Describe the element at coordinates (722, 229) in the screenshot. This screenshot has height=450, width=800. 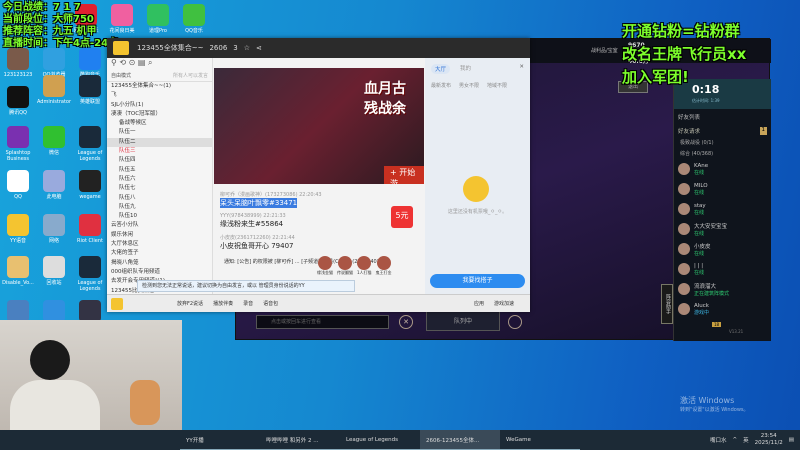
I see `friend-item: 大大安安宝宝 在线` at that location.